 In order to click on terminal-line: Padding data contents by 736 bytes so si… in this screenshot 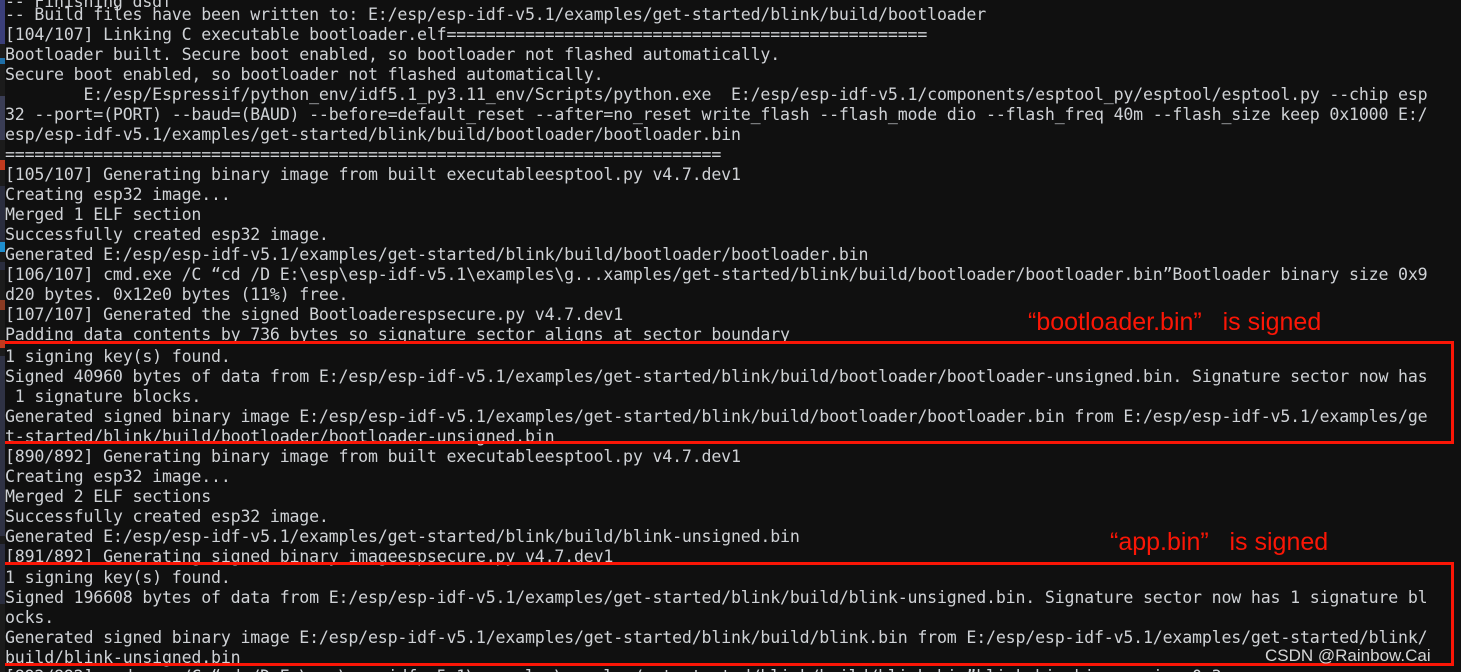, I will do `click(397, 334)`.